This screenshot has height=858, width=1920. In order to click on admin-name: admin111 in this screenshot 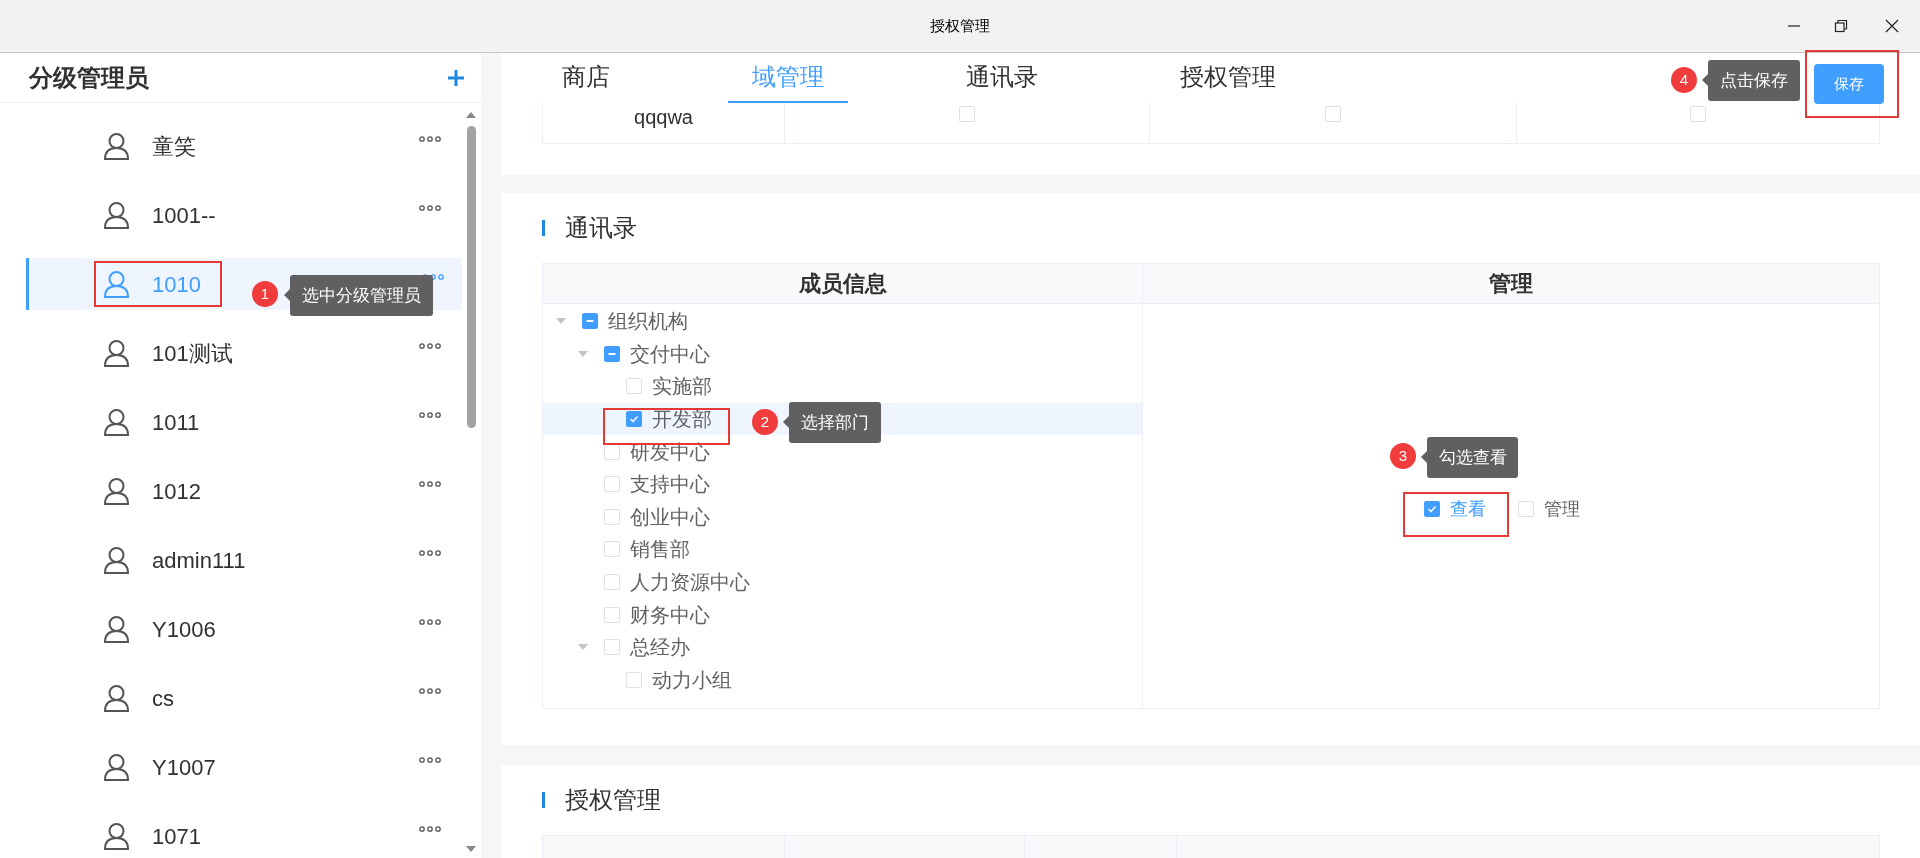, I will do `click(199, 560)`.